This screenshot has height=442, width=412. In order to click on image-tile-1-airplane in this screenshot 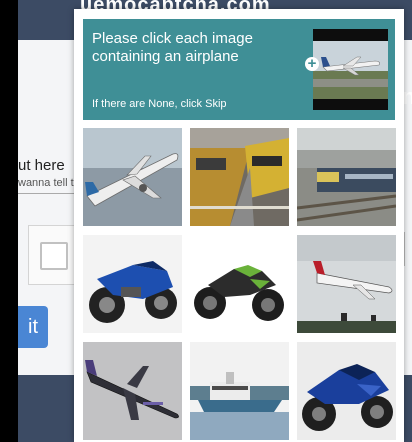, I will do `click(132, 177)`.